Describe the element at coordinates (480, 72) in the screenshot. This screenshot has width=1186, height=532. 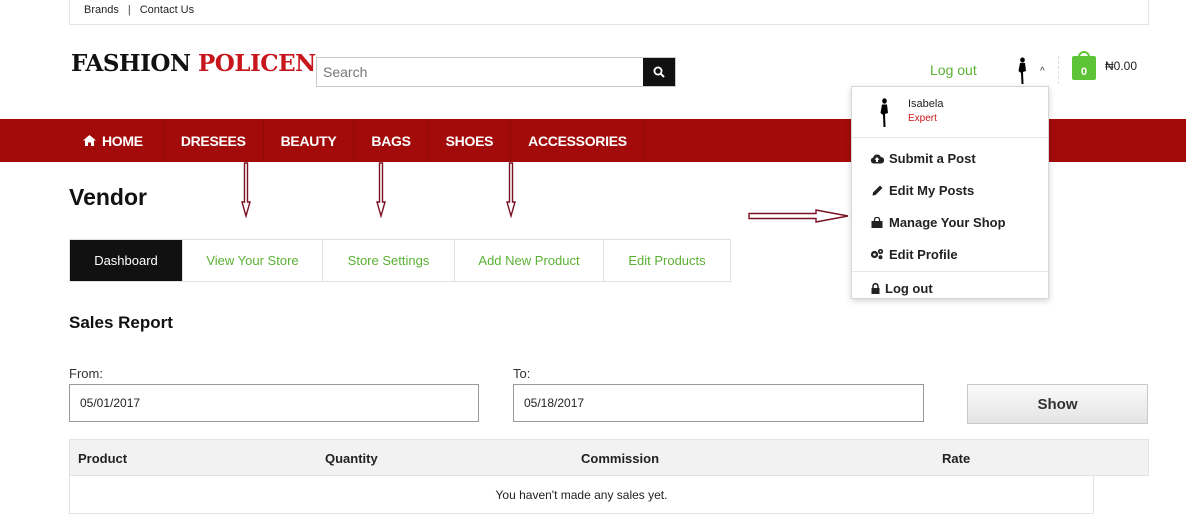
I see `search-input` at that location.